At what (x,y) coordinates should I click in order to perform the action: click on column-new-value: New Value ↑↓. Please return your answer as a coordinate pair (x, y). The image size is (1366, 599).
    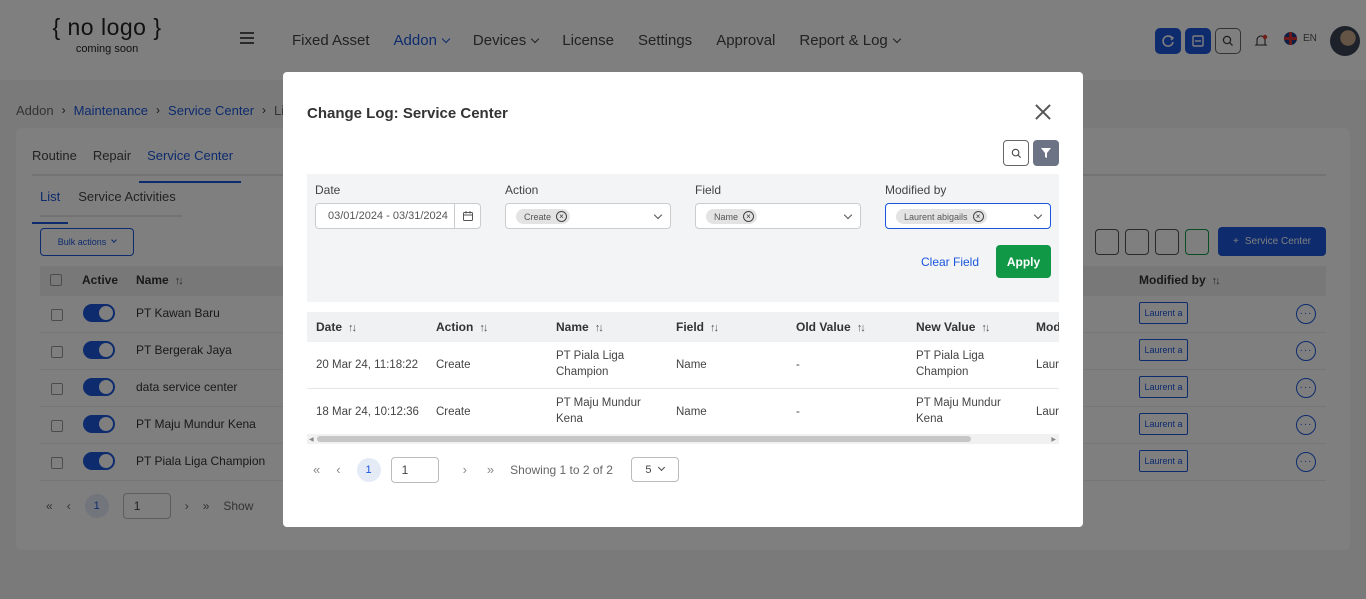
    Looking at the image, I should click on (953, 327).